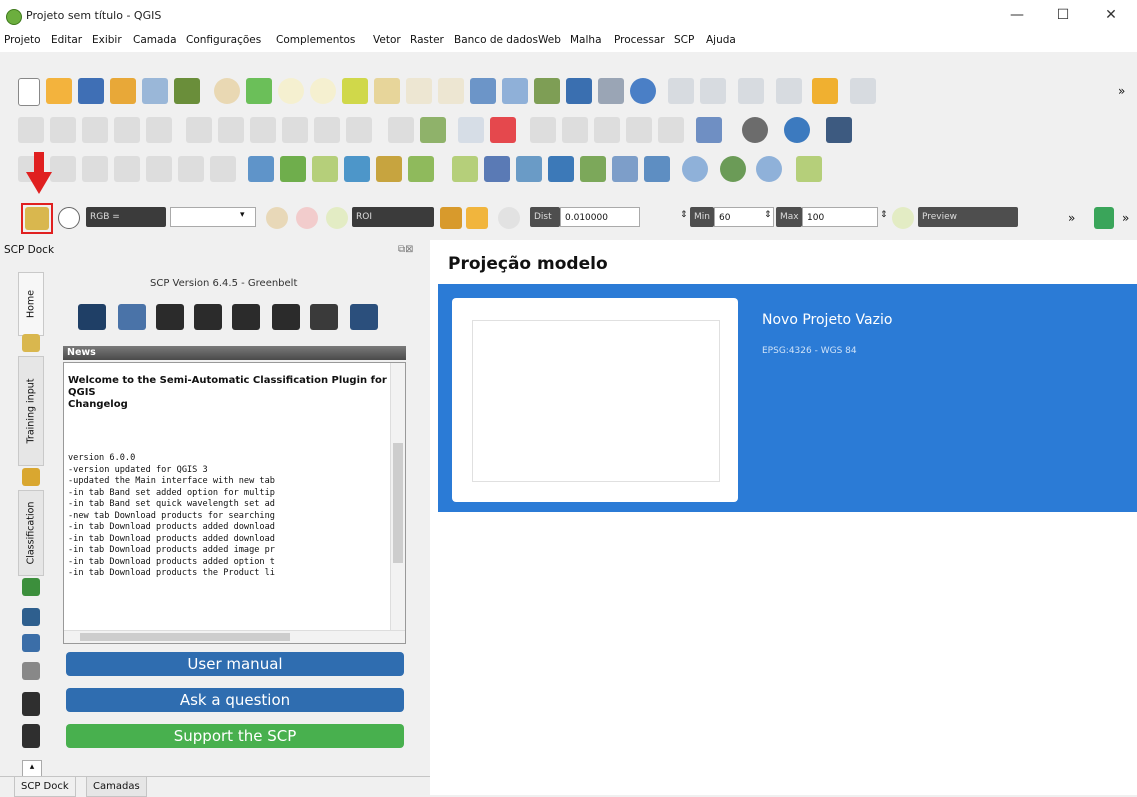 This screenshot has height=797, width=1137. What do you see at coordinates (66, 40) in the screenshot?
I see `menu-editar: Editar` at bounding box center [66, 40].